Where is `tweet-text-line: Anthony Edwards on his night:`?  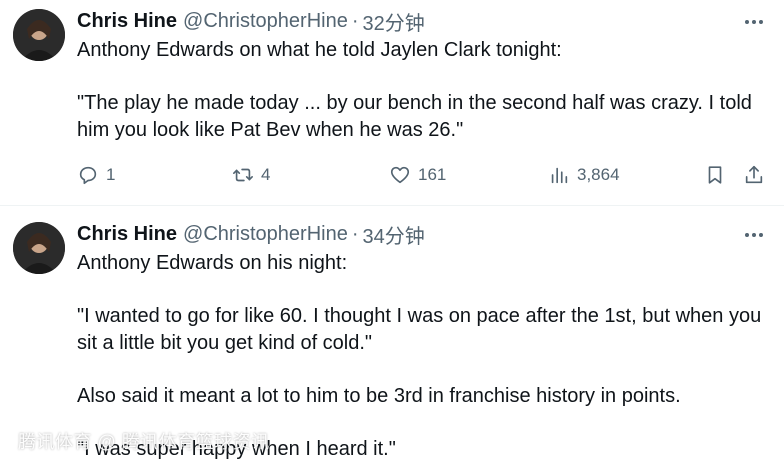 tweet-text-line: Anthony Edwards on his night: is located at coordinates (212, 263).